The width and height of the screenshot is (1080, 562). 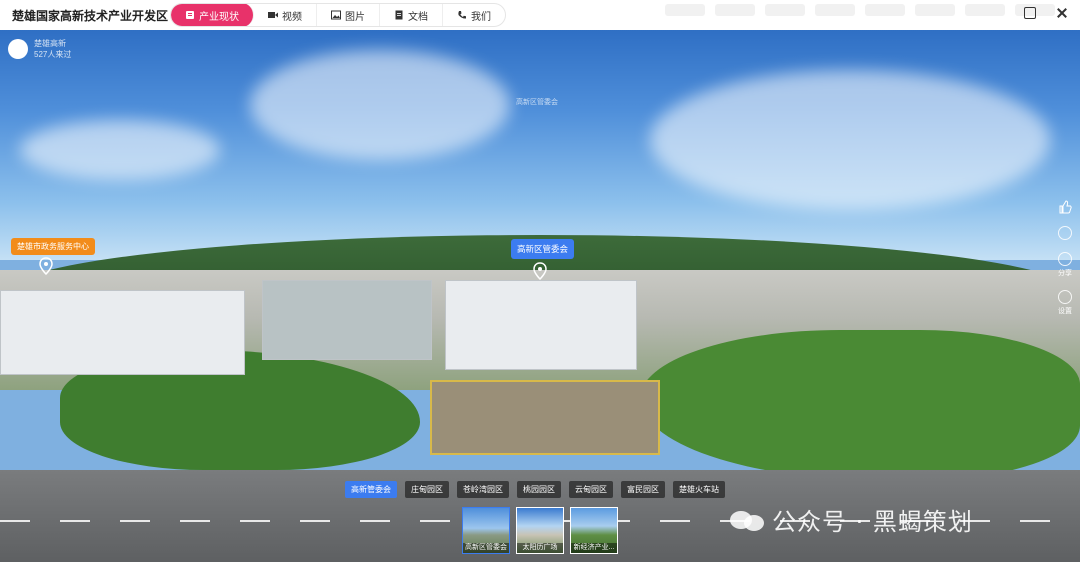 What do you see at coordinates (53, 246) in the screenshot?
I see `hotspot-service-center: 楚雄市政务服务中心` at bounding box center [53, 246].